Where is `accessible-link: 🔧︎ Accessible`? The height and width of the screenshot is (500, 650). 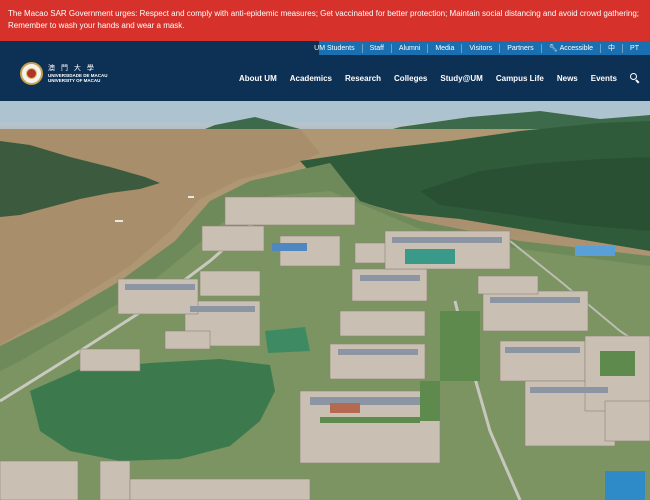 accessible-link: 🔧︎ Accessible is located at coordinates (570, 48).